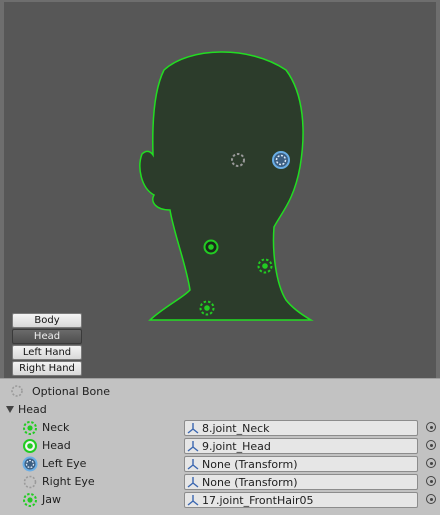  Describe the element at coordinates (47, 352) in the screenshot. I see `left-hand-mode-button: Left Hand` at that location.